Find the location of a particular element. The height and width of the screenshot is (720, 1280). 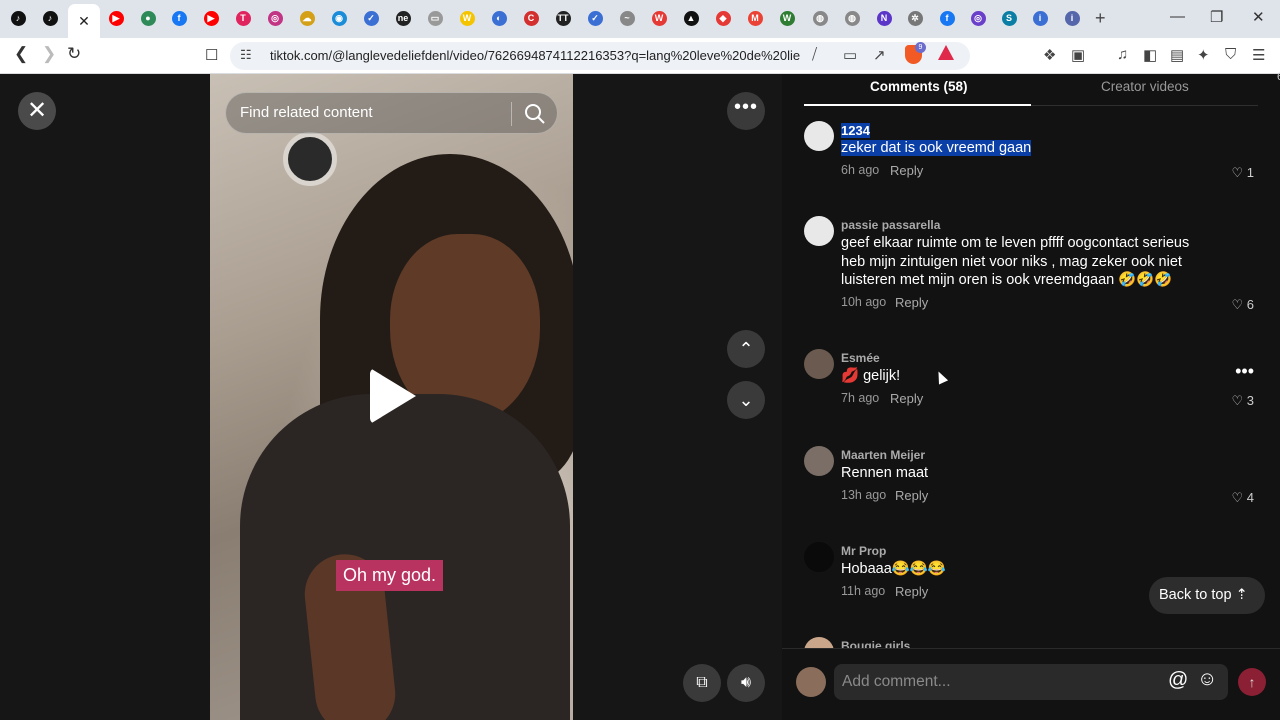

search-icon is located at coordinates (535, 114).